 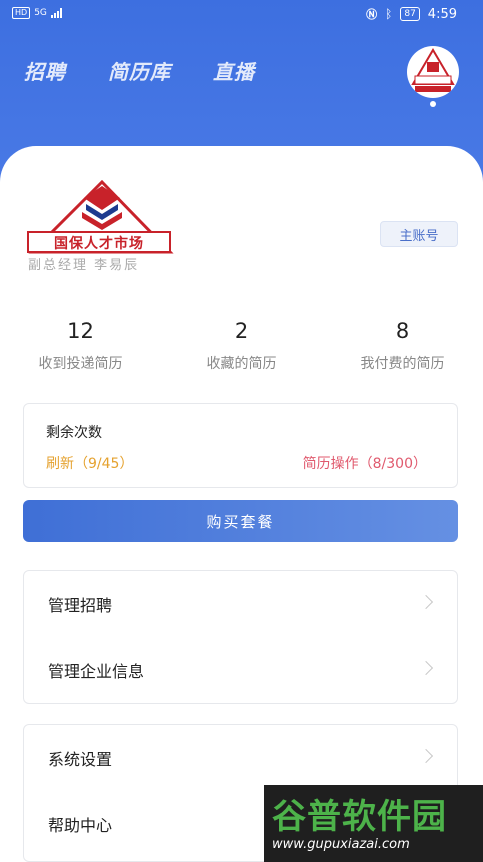 What do you see at coordinates (402, 364) in the screenshot?
I see `stat-label: 我付费的简历` at bounding box center [402, 364].